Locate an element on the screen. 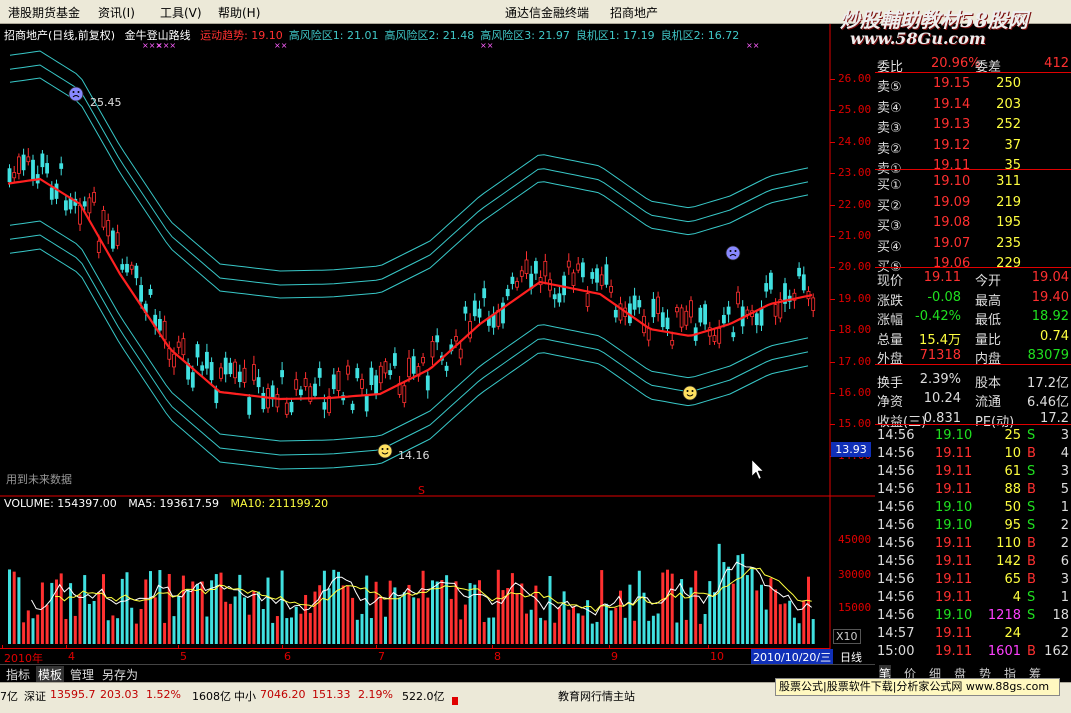 This screenshot has height=713, width=1071. tab-save-as: 另存为 is located at coordinates (120, 674).